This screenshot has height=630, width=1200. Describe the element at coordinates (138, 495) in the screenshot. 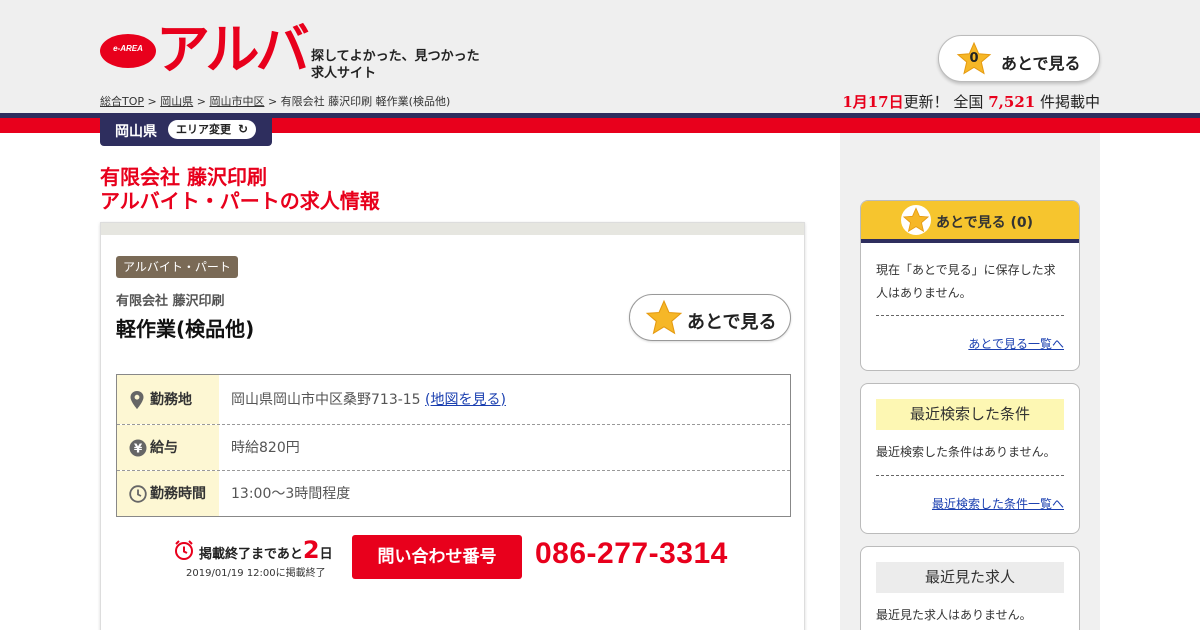

I see `clock-icon` at that location.